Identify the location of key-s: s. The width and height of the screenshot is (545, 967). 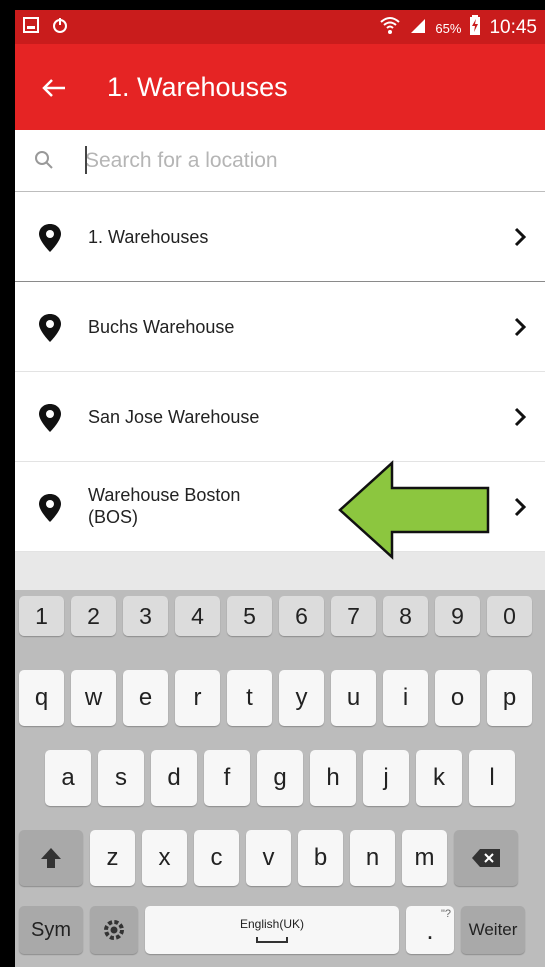
(121, 778).